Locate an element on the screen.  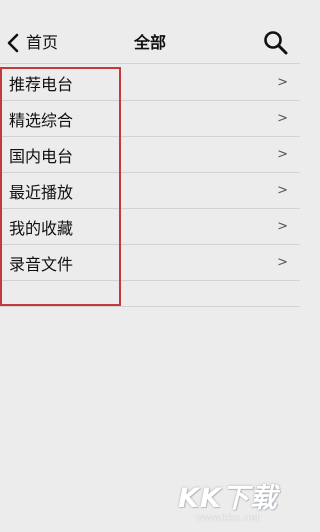
list-item-label: 精选综合 is located at coordinates (41, 120).